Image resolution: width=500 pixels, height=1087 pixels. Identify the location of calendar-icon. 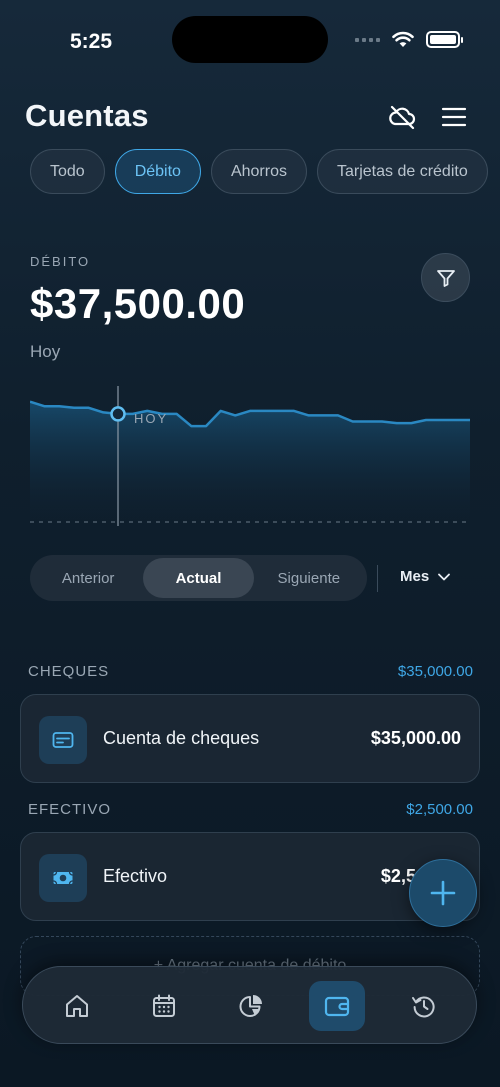
(164, 1005).